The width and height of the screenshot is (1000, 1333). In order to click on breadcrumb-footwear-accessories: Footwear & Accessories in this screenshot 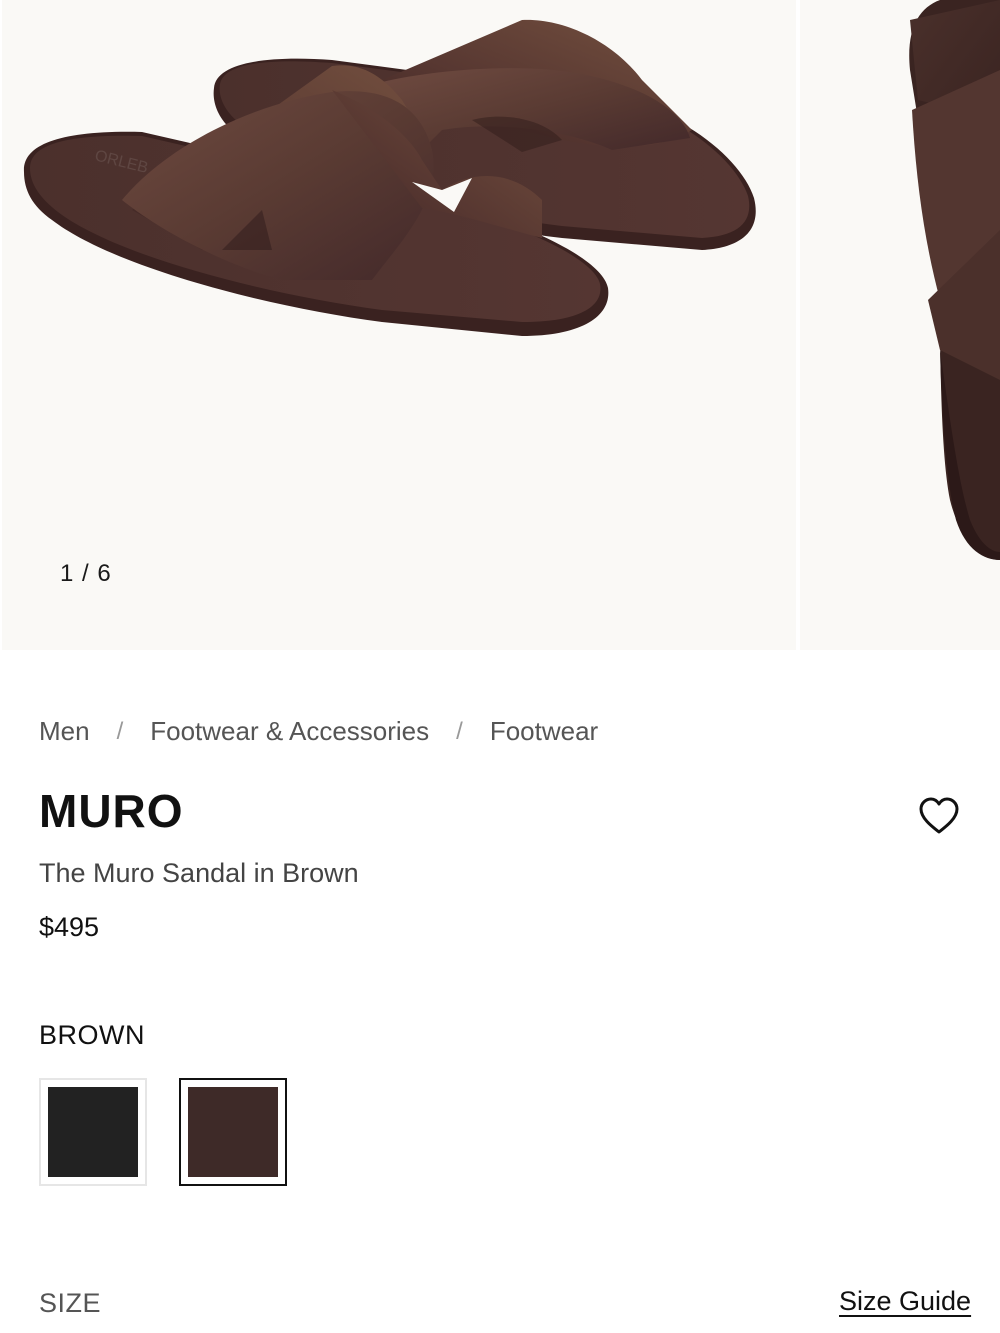, I will do `click(289, 731)`.